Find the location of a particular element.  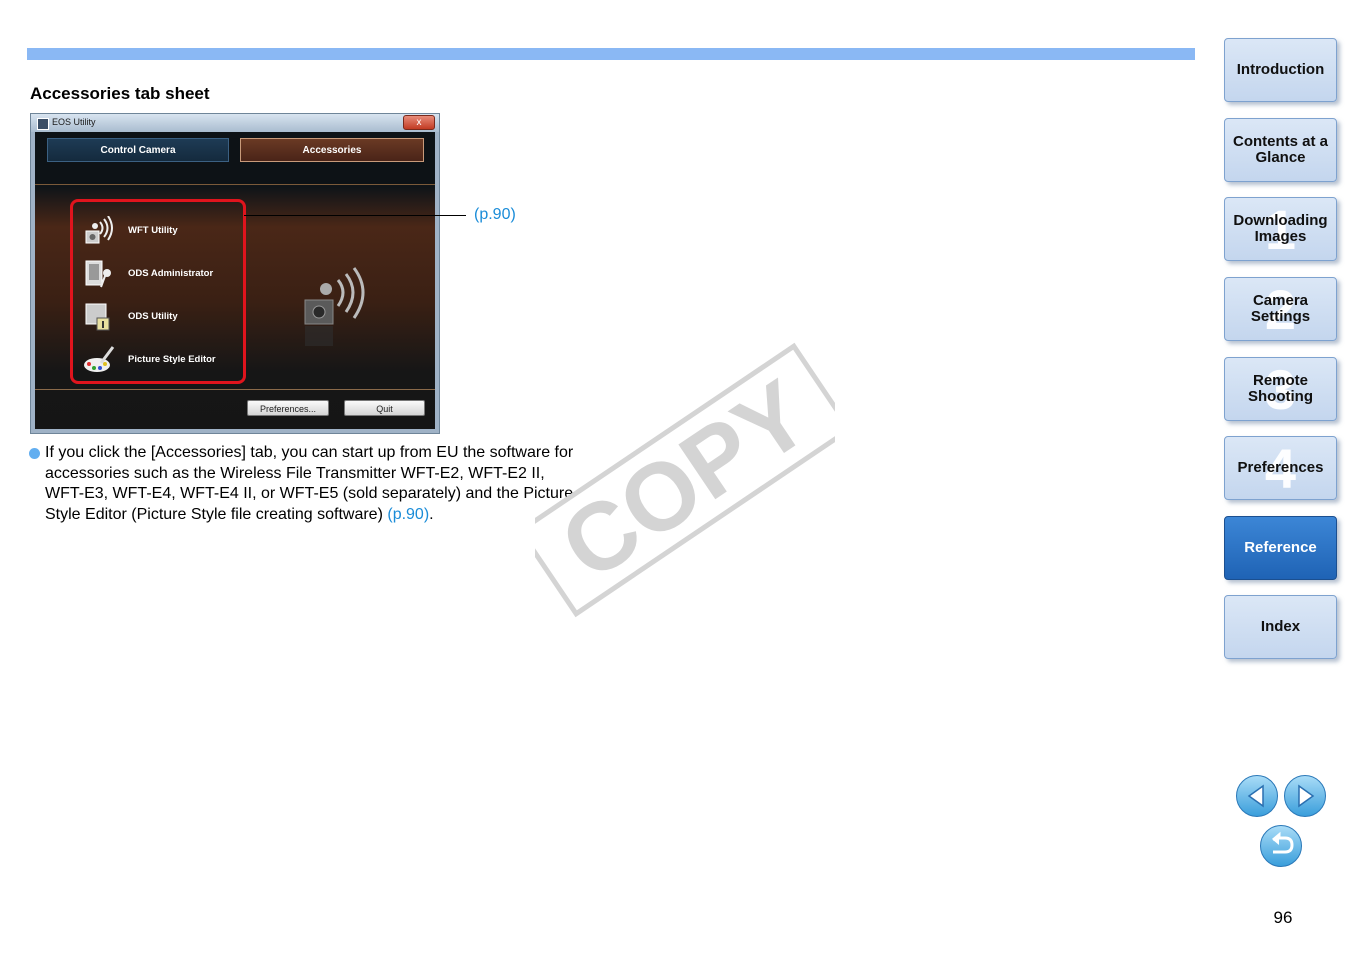

app-icon is located at coordinates (43, 124).